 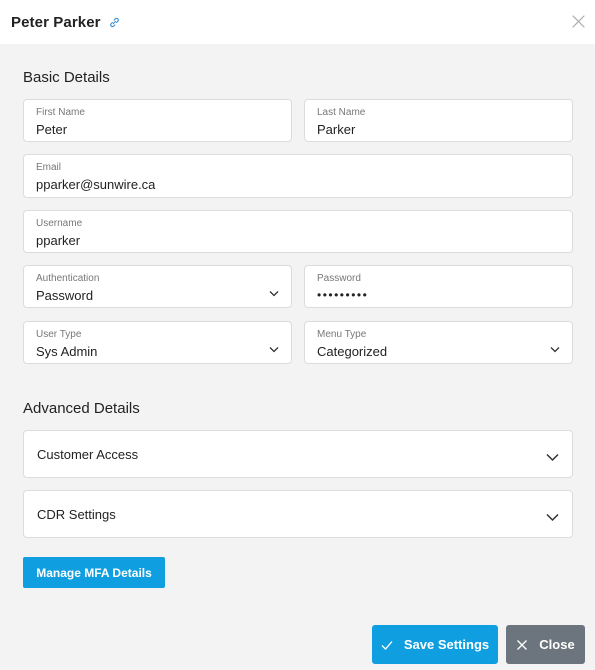 I want to click on cdr-settings-accordion: CDR Settings, so click(x=298, y=514).